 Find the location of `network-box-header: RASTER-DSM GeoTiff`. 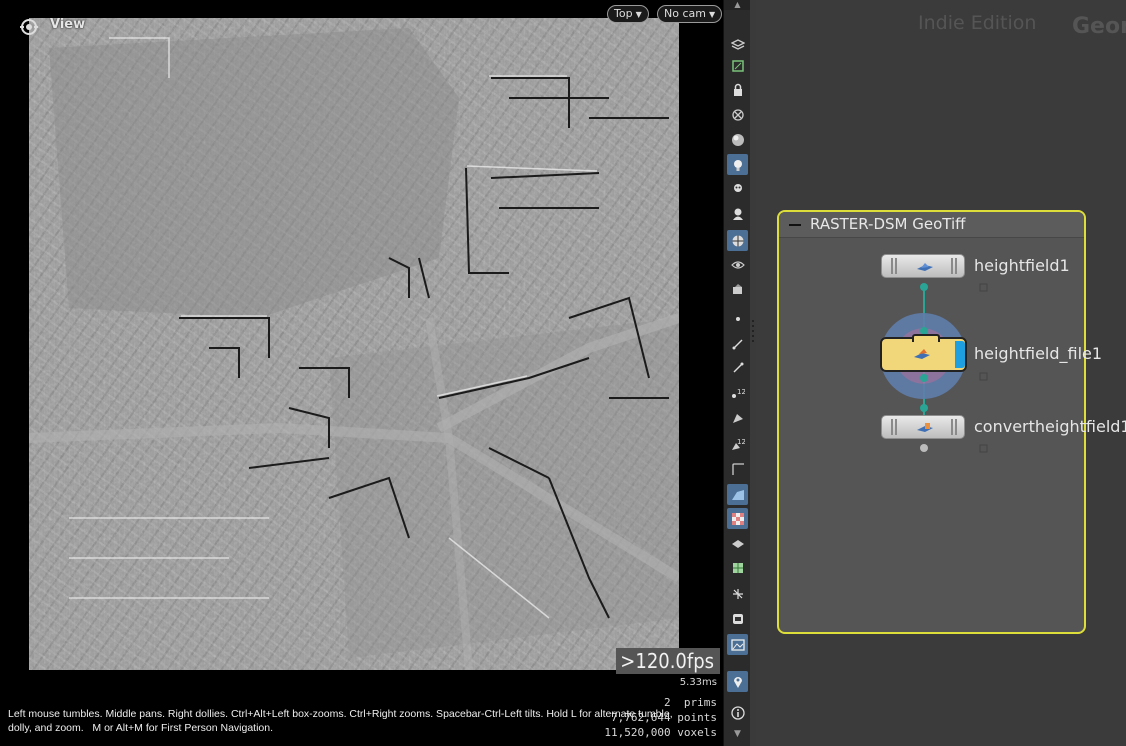

network-box-header: RASTER-DSM GeoTiff is located at coordinates (931, 225).